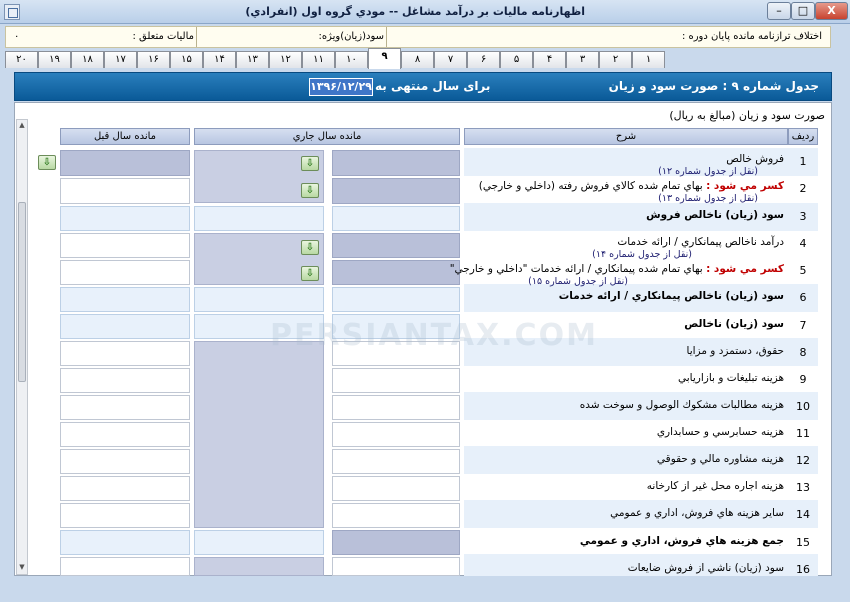 The width and height of the screenshot is (850, 602). What do you see at coordinates (803, 487) in the screenshot?
I see `row-number: 13` at bounding box center [803, 487].